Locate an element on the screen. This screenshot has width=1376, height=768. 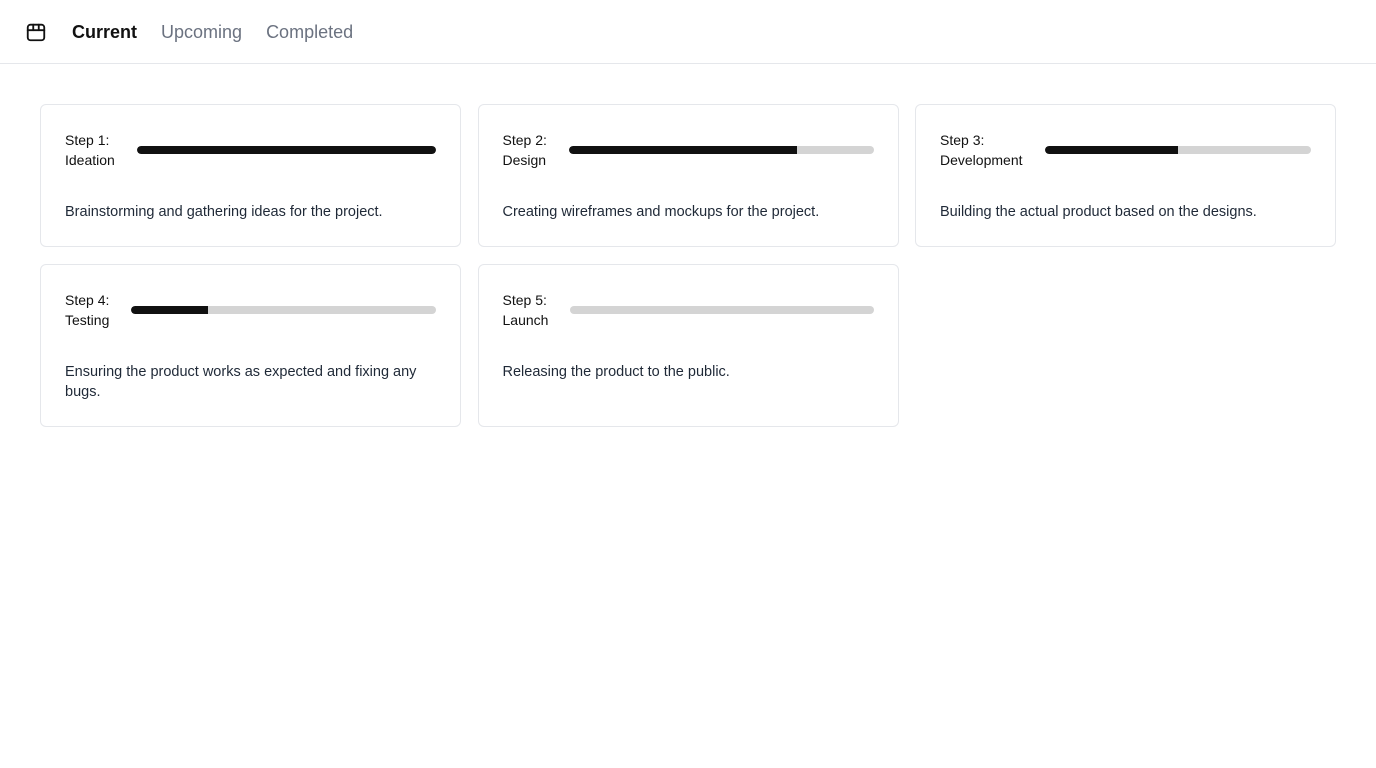
package-icon is located at coordinates (36, 32).